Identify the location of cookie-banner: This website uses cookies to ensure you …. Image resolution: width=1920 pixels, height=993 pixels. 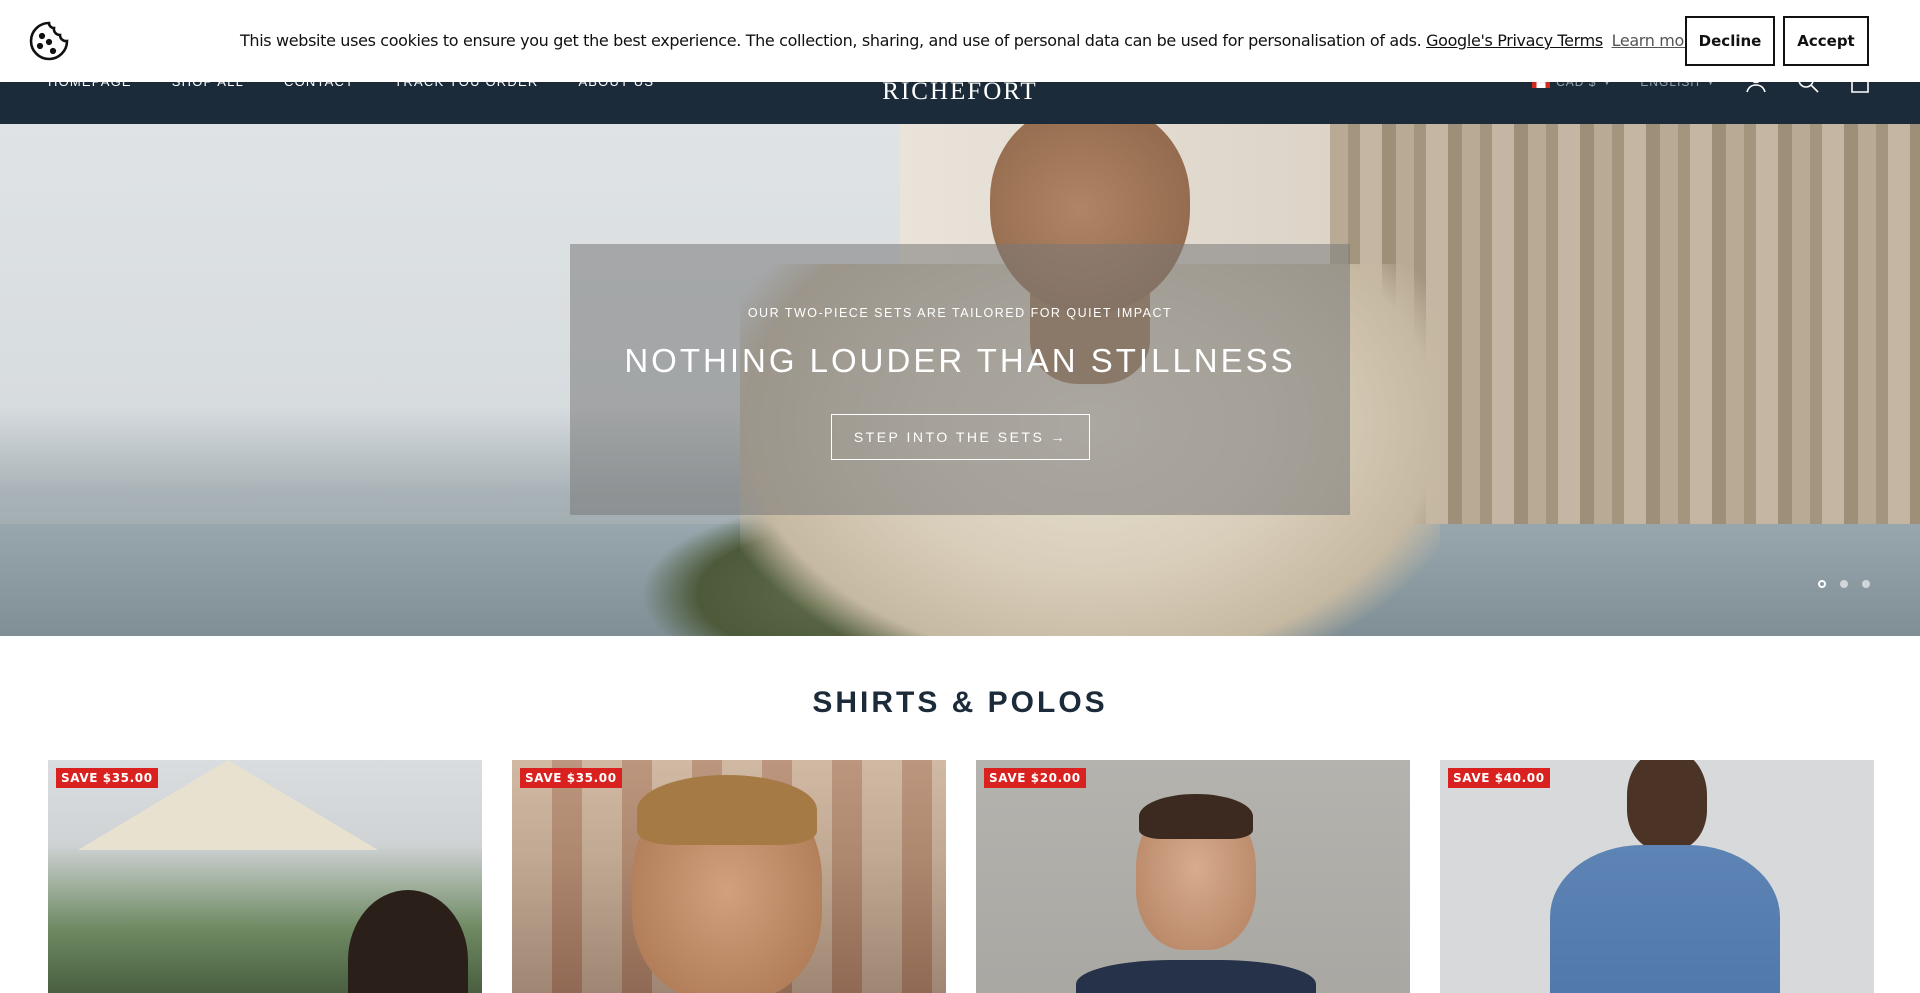
(960, 41).